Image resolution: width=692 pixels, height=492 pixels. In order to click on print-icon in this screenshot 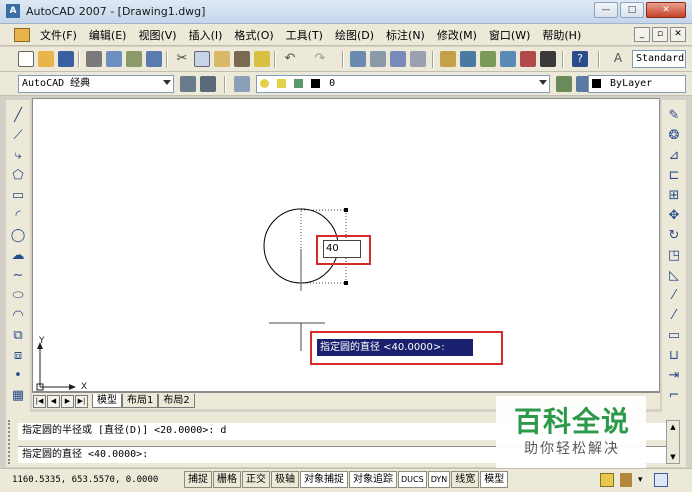, I will do `click(94, 59)`.